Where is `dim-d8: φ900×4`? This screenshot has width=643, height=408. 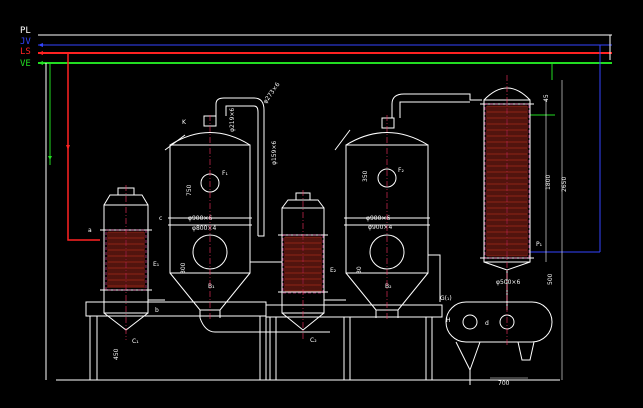 dim-d8: φ900×4 is located at coordinates (380, 227).